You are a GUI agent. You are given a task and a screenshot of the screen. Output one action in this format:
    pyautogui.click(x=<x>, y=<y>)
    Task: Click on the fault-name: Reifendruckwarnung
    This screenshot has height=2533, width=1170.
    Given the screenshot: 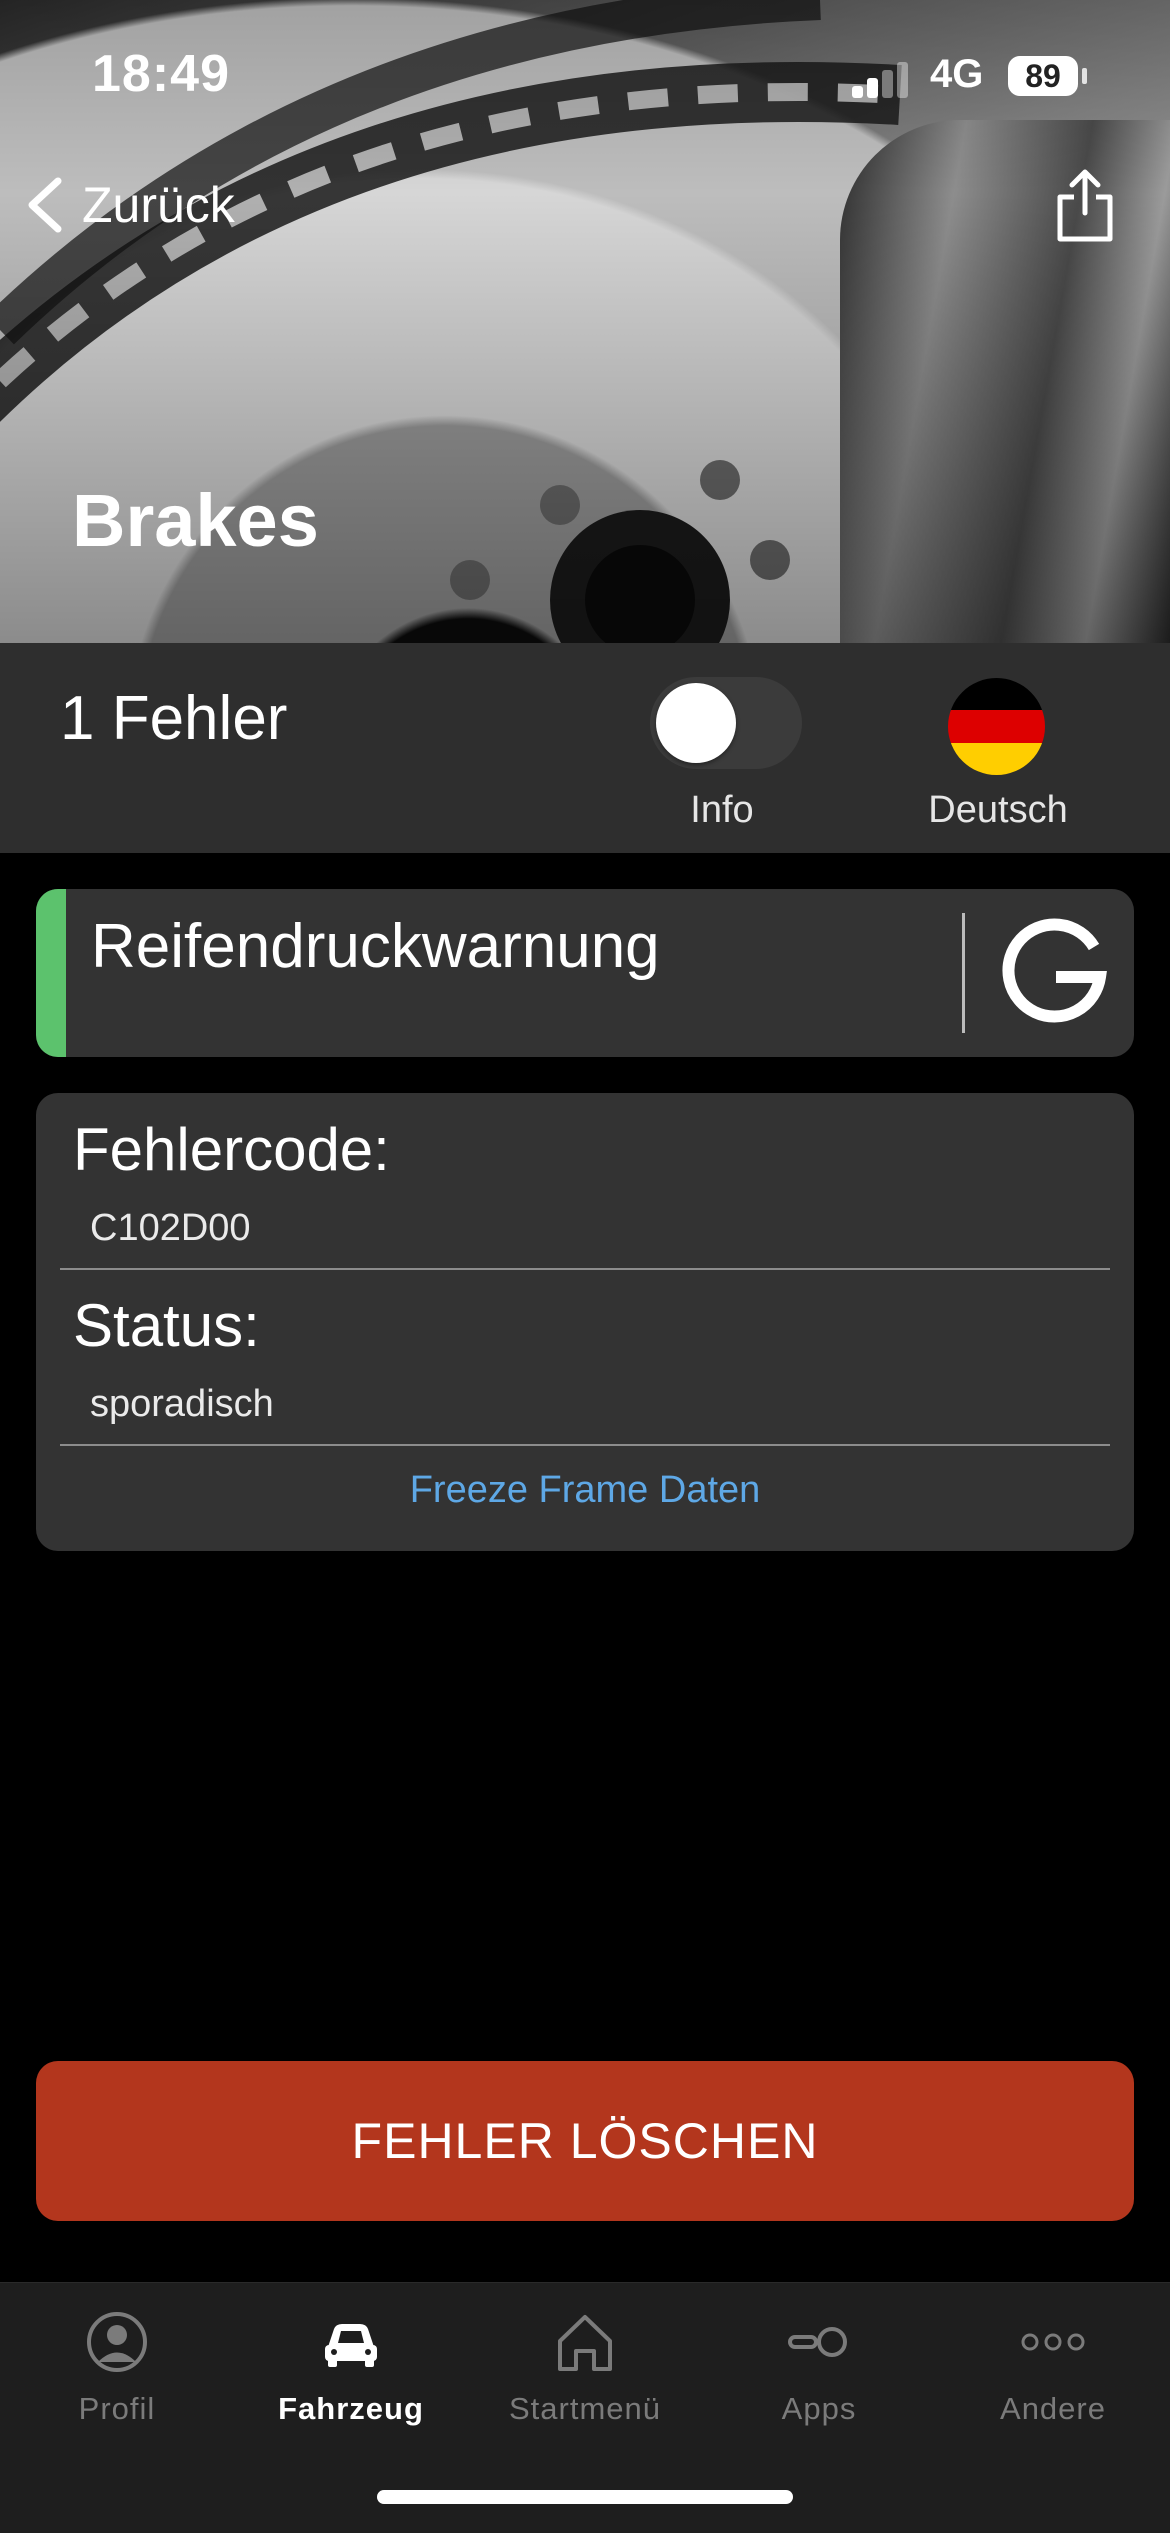 What is the action you would take?
    pyautogui.click(x=375, y=946)
    